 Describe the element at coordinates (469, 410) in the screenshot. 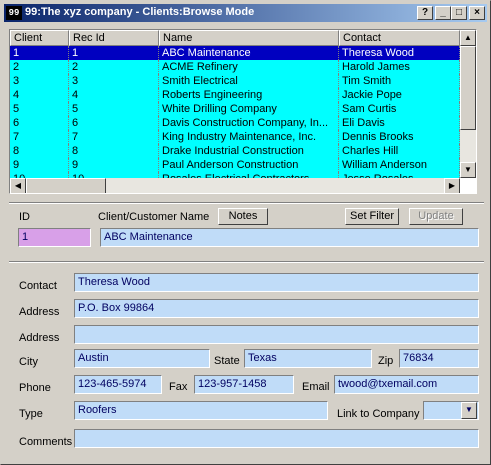

I see `chevron-down-icon: ▼` at that location.